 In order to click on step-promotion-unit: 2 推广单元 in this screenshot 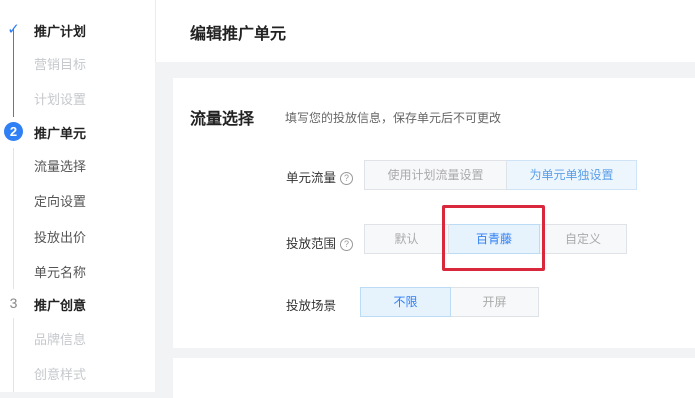, I will do `click(77, 132)`.